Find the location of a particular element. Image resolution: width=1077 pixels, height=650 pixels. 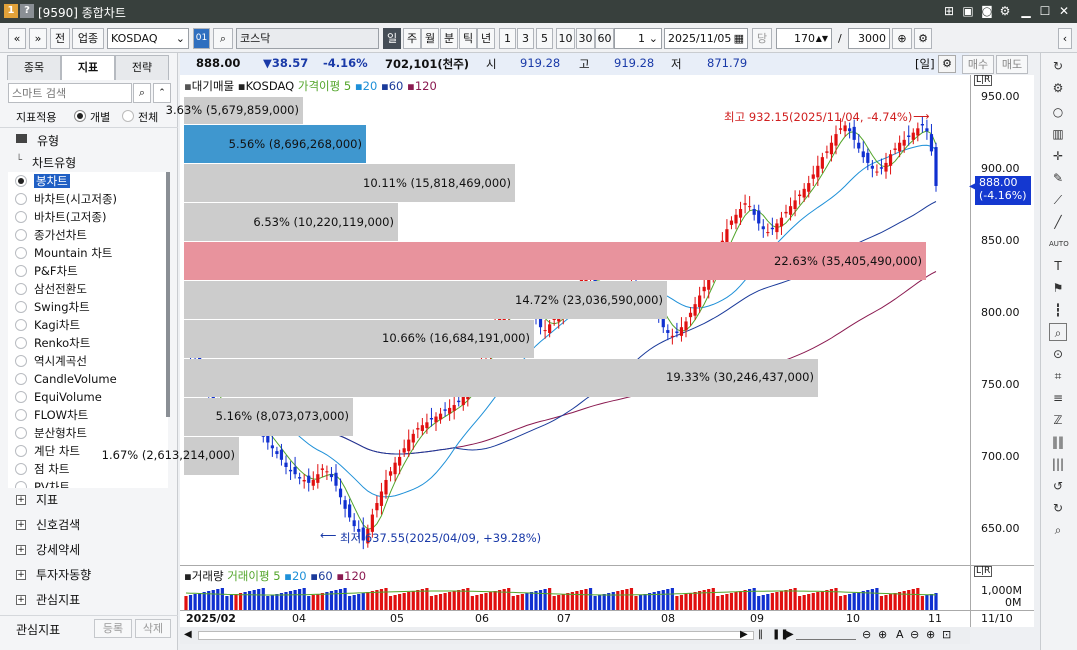

pen-icon: ✎ is located at coordinates (1058, 178).